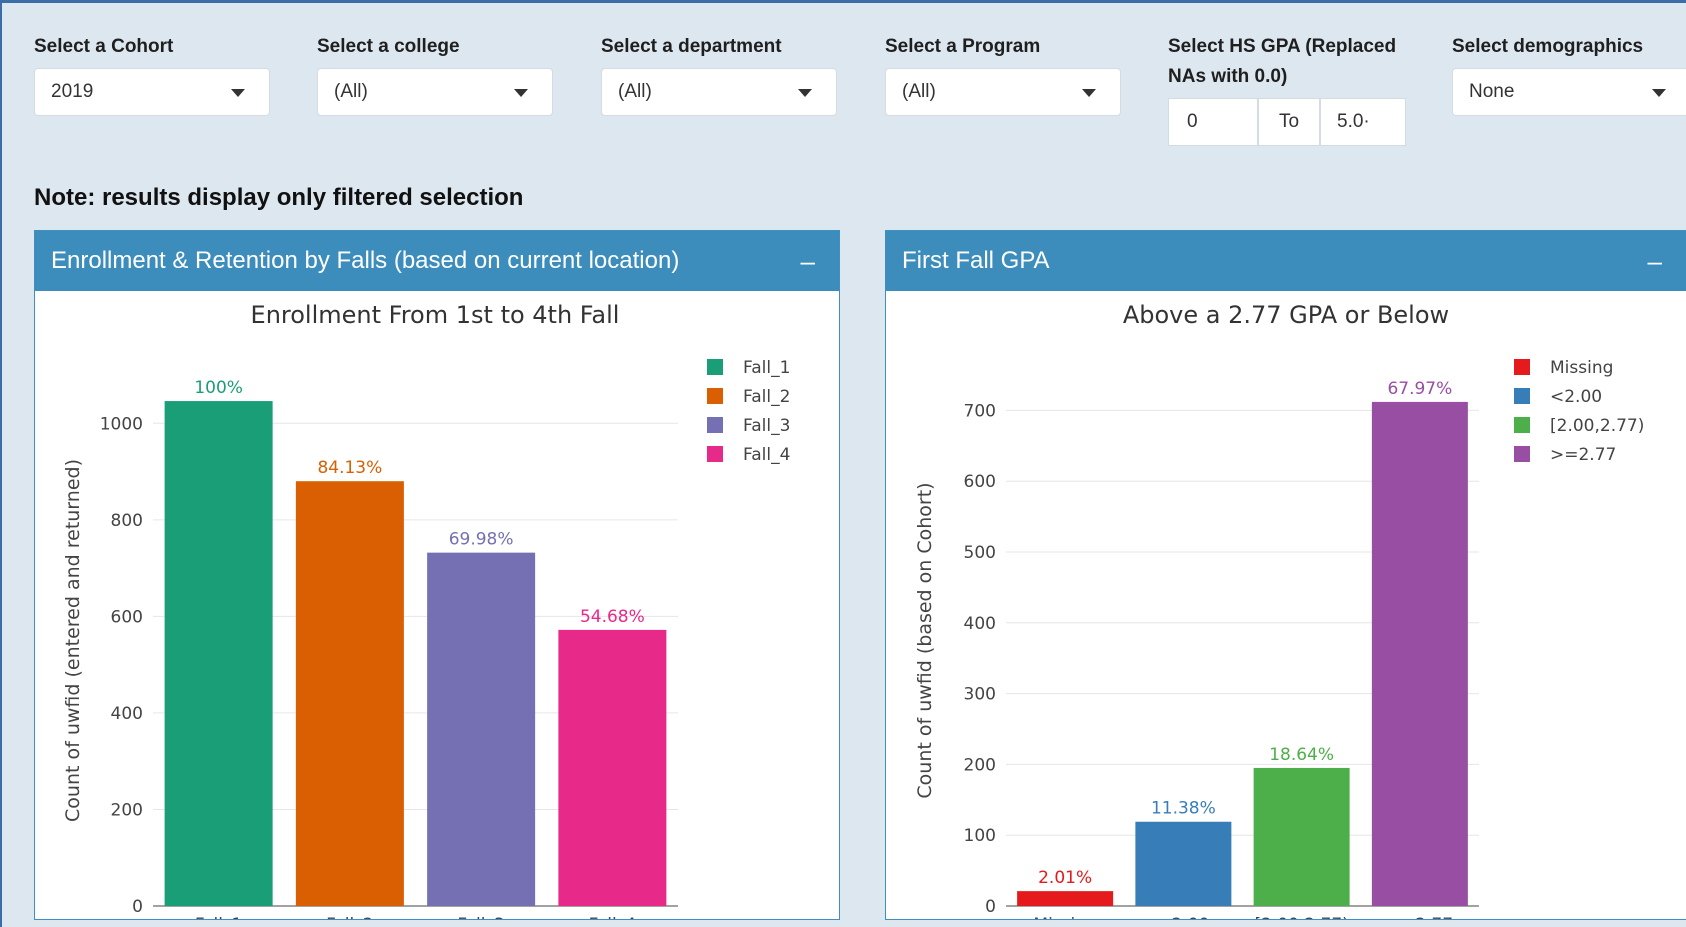  I want to click on y-tick-label: 700, so click(980, 411).